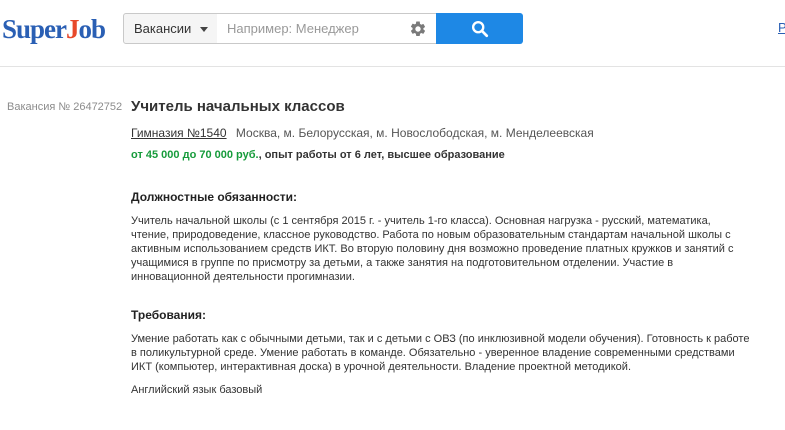 The height and width of the screenshot is (430, 785). What do you see at coordinates (179, 133) in the screenshot?
I see `company-link: Гимназия №1540` at bounding box center [179, 133].